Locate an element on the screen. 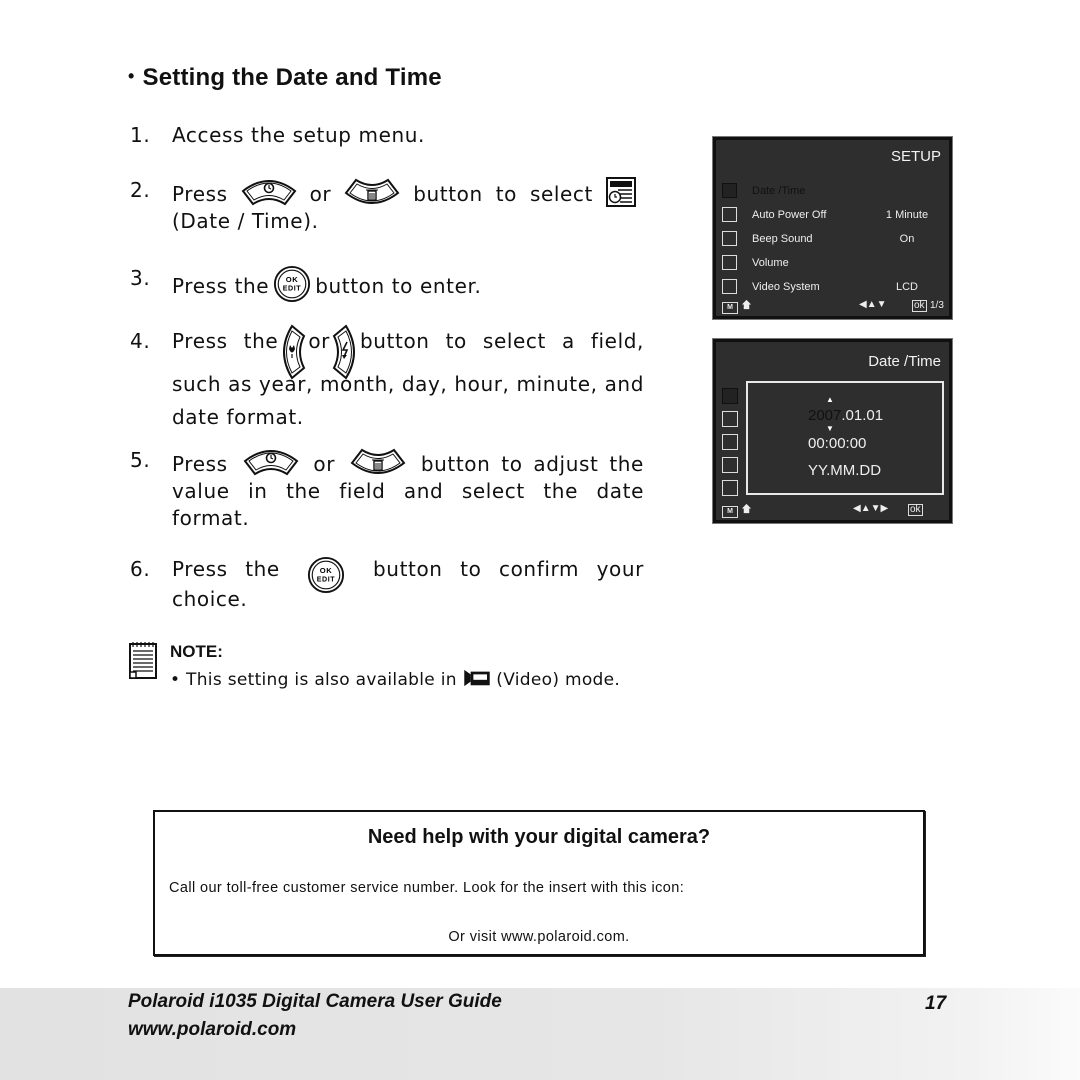 Image resolution: width=1080 pixels, height=1080 pixels. note-title: NOTE: is located at coordinates (196, 651).